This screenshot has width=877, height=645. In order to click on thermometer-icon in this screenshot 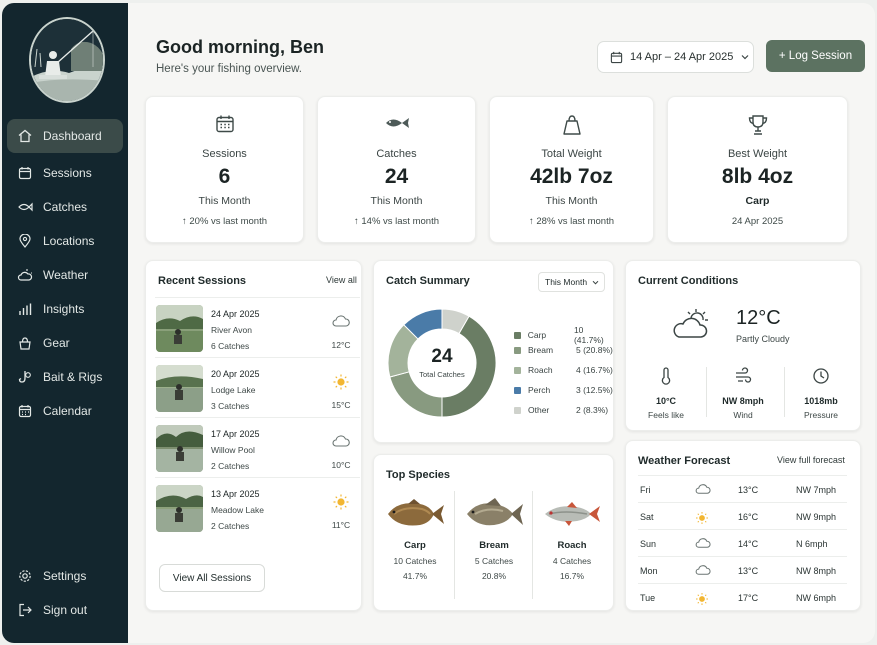, I will do `click(666, 378)`.